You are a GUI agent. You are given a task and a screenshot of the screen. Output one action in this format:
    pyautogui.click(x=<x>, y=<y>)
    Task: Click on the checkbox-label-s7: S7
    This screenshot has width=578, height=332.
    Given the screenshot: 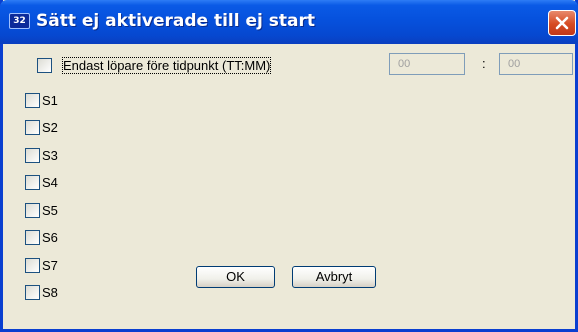 What is the action you would take?
    pyautogui.click(x=50, y=265)
    